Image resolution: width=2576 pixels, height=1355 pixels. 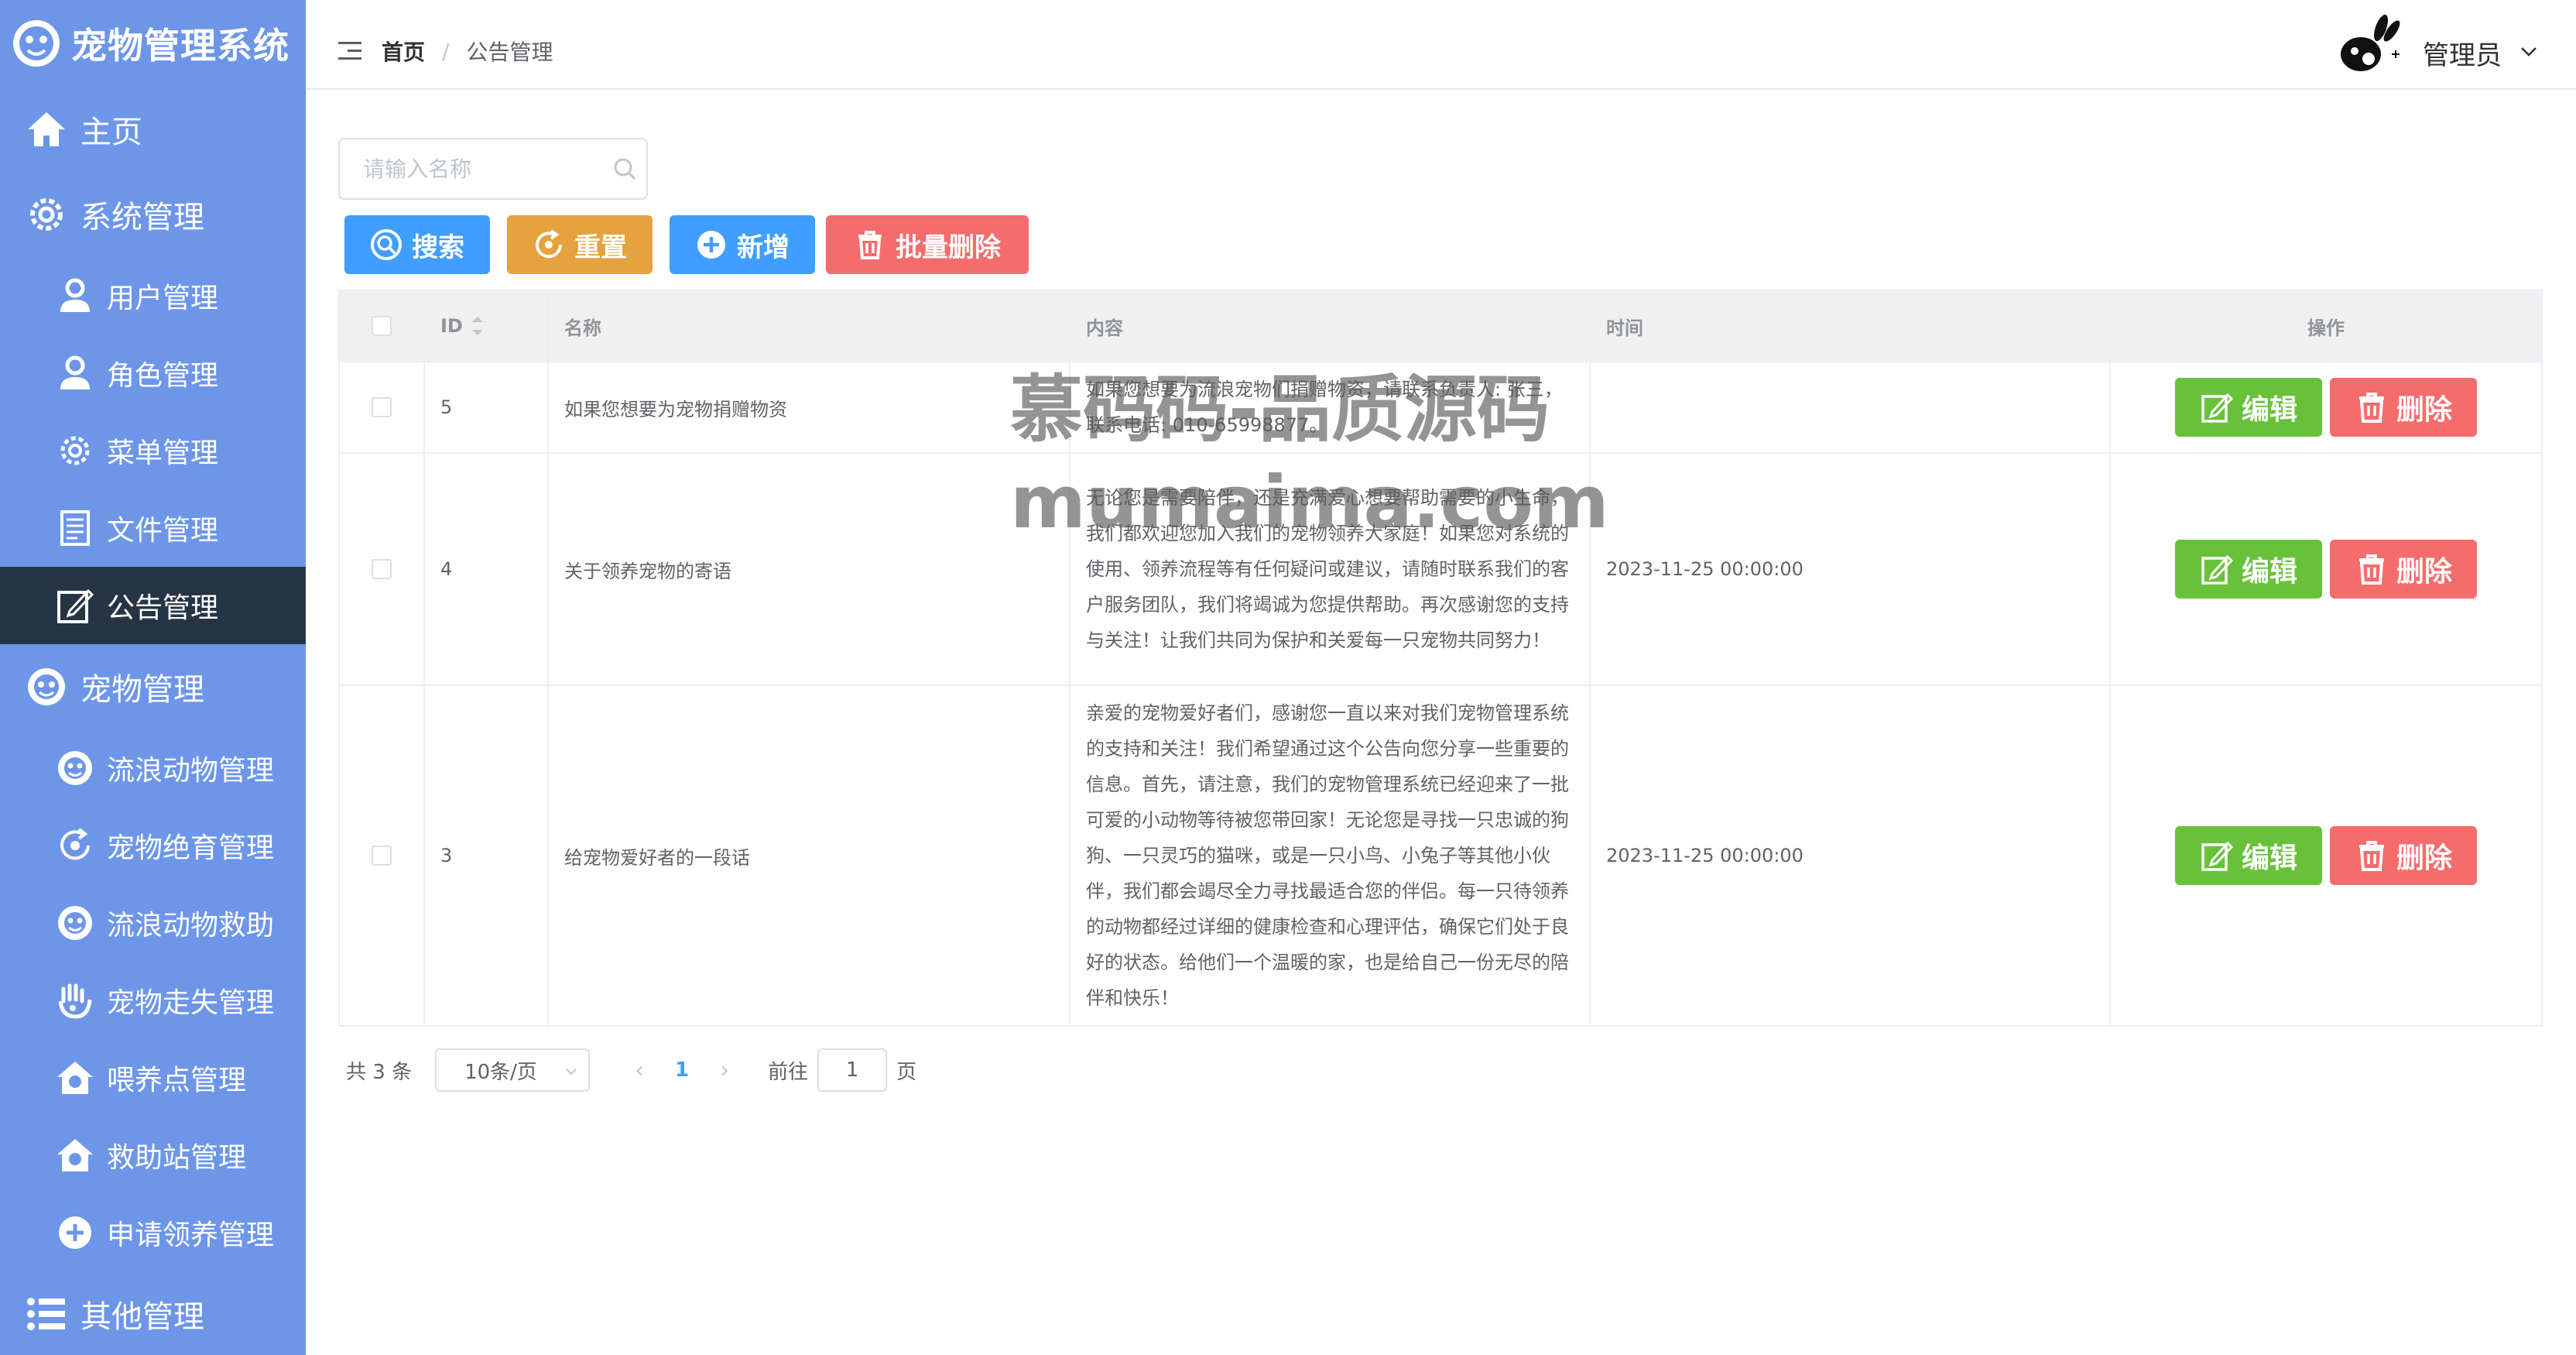 What do you see at coordinates (163, 453) in the screenshot?
I see `sidebar-item-label: 菜单管理` at bounding box center [163, 453].